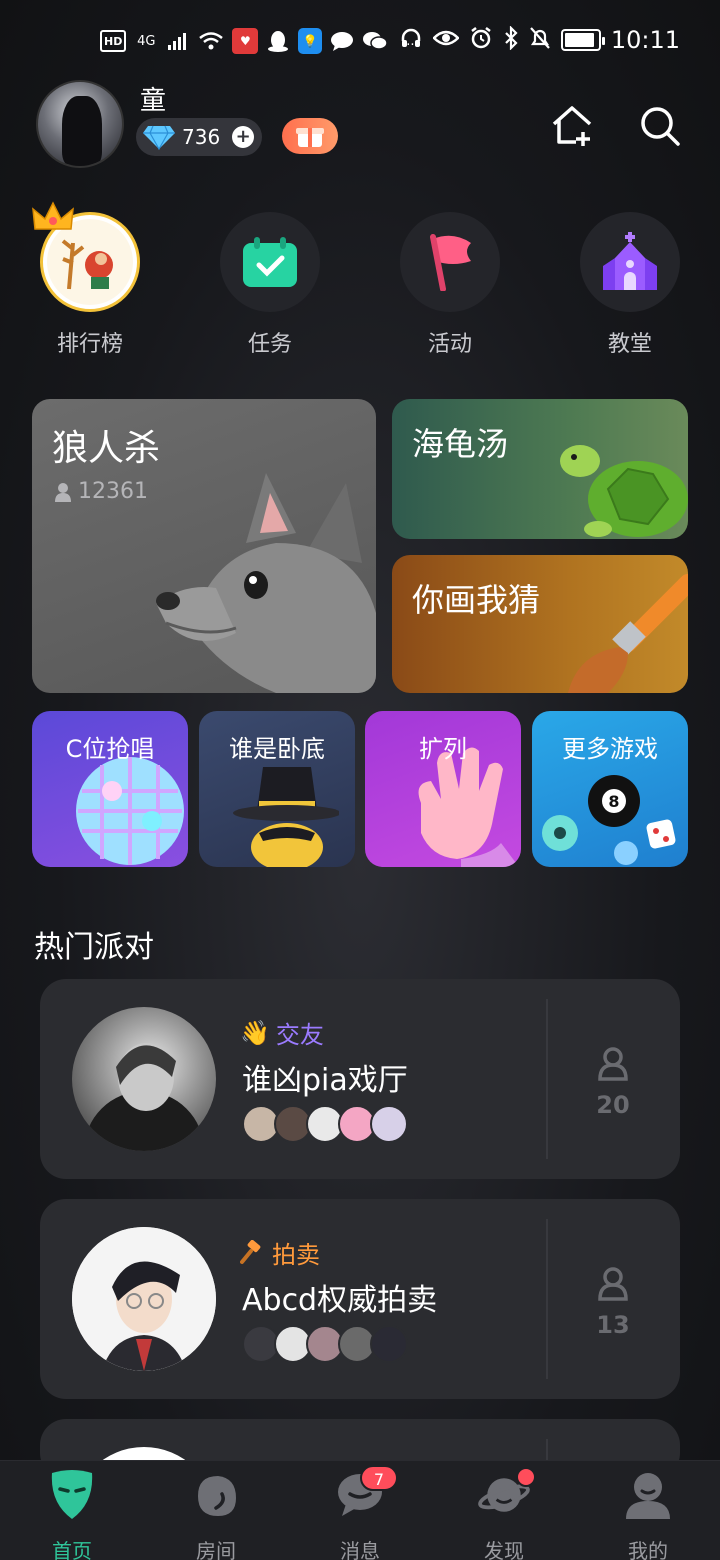 Image resolution: width=720 pixels, height=1560 pixels. I want to click on profile-header: 童 736 +, so click(361, 126).